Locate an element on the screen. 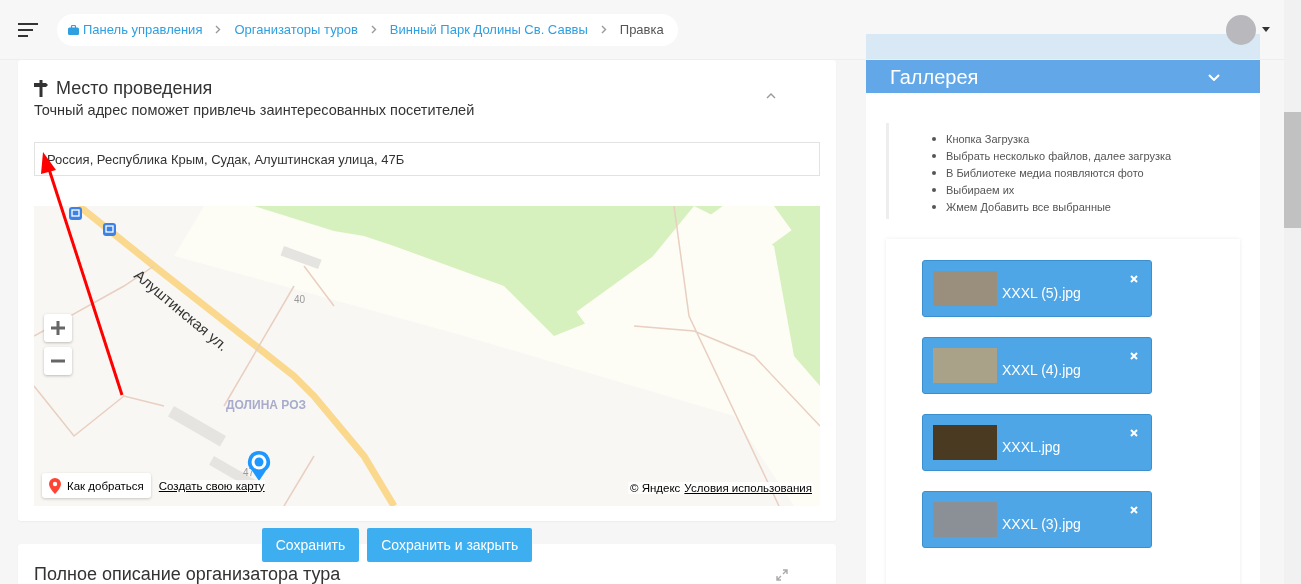 The width and height of the screenshot is (1301, 584). gallery-item: XXXL (5).jpg is located at coordinates (1037, 288).